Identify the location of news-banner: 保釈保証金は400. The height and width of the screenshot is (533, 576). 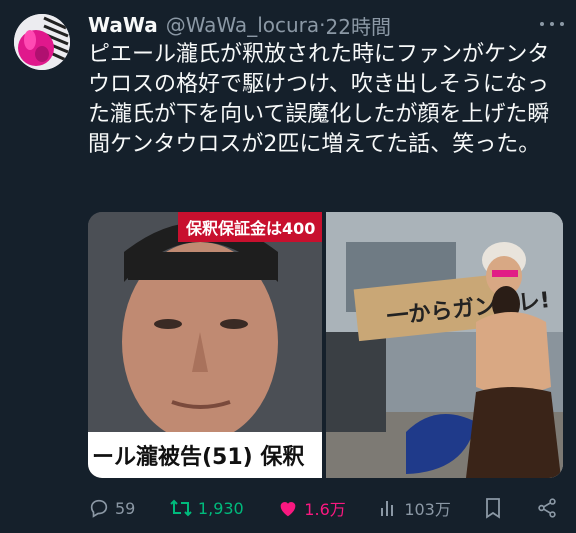
(250, 227).